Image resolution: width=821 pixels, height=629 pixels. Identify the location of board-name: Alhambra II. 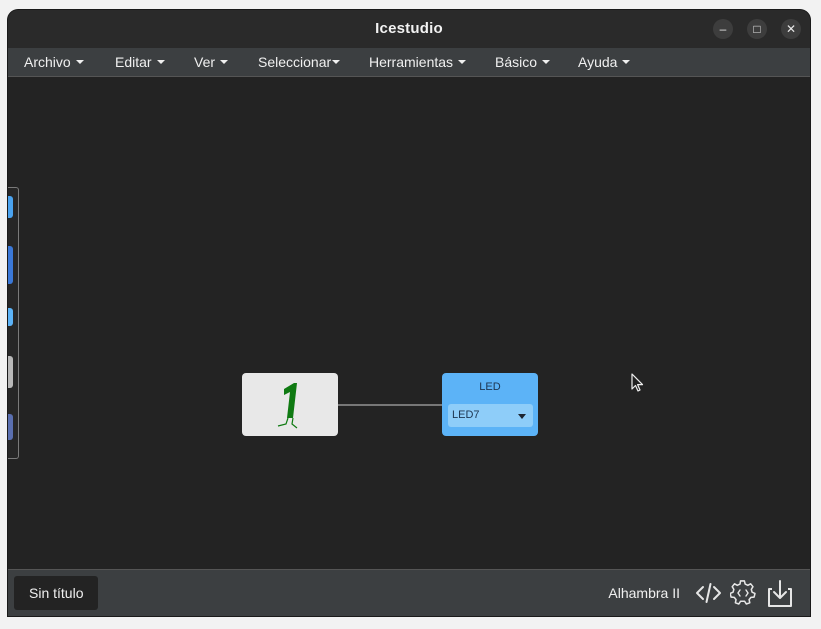
(644, 593).